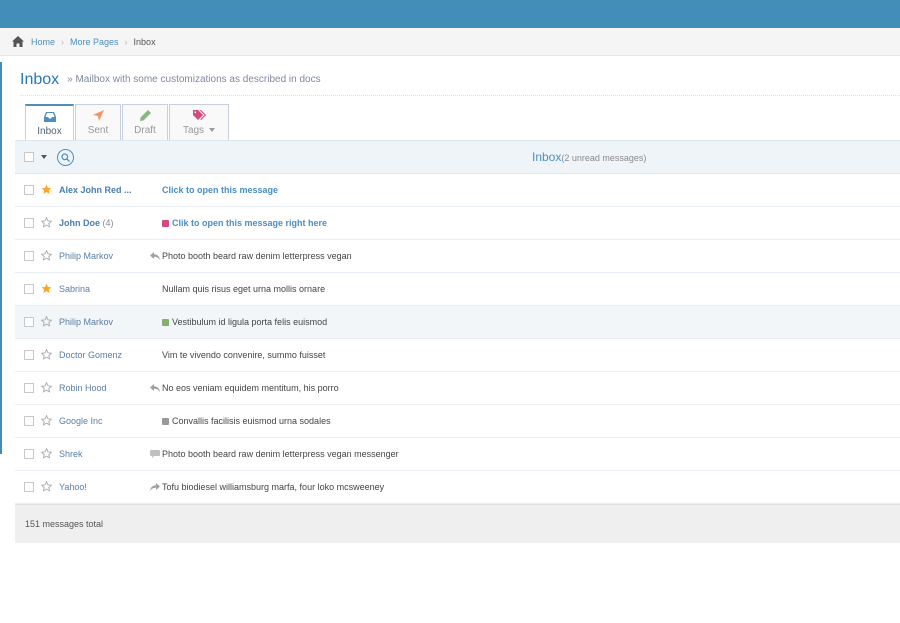 The width and height of the screenshot is (900, 623). I want to click on sender-name: Yahoo!, so click(73, 487).